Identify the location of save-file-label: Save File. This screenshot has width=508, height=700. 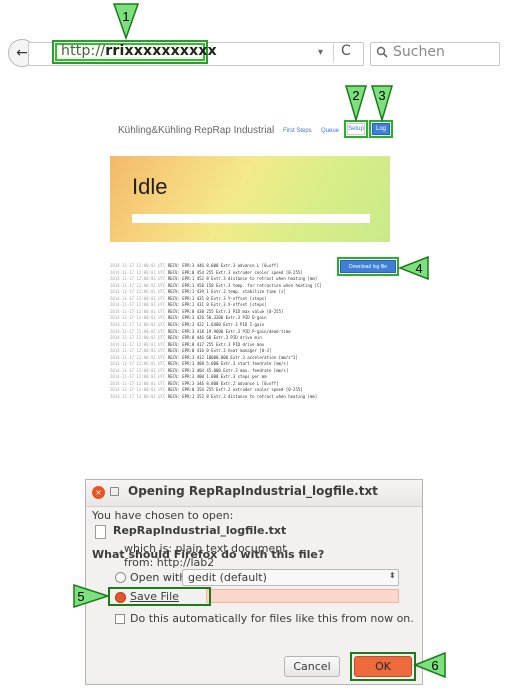
(154, 596).